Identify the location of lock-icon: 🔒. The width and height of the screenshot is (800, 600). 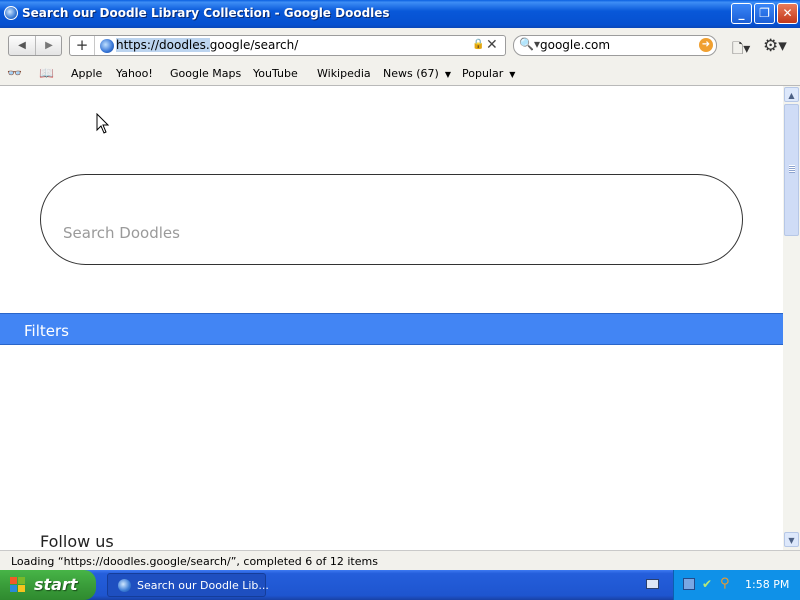
(478, 44).